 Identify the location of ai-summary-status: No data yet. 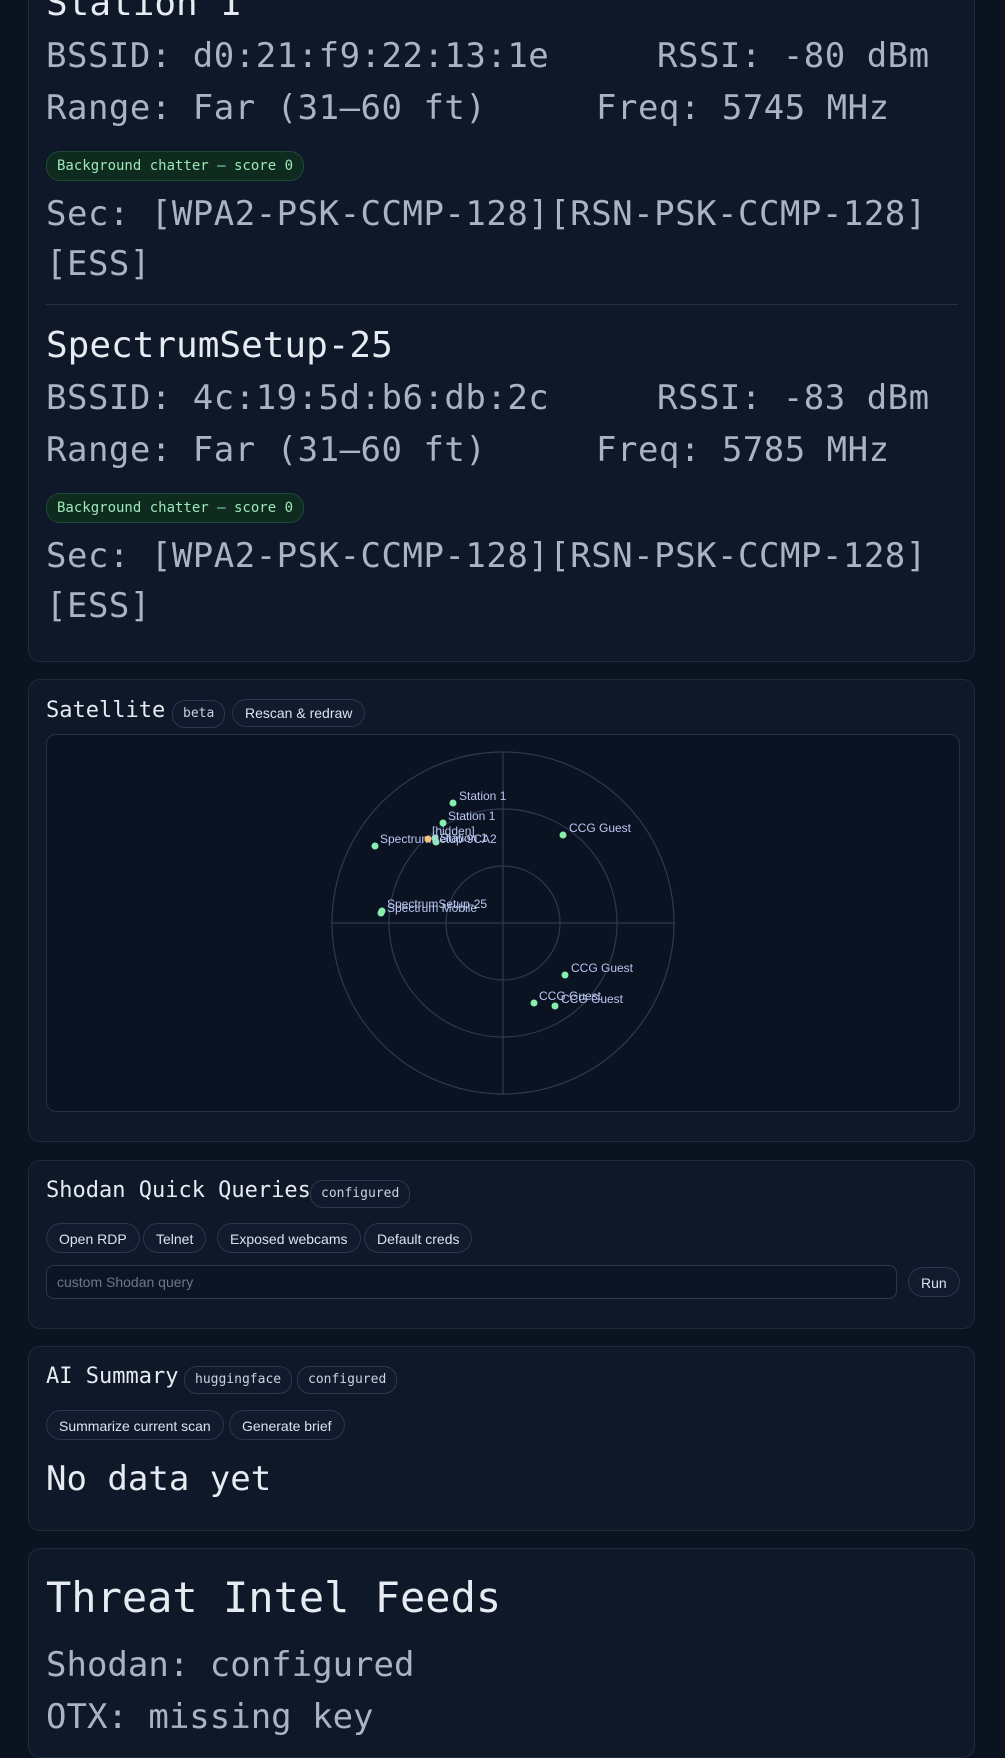
(159, 1479).